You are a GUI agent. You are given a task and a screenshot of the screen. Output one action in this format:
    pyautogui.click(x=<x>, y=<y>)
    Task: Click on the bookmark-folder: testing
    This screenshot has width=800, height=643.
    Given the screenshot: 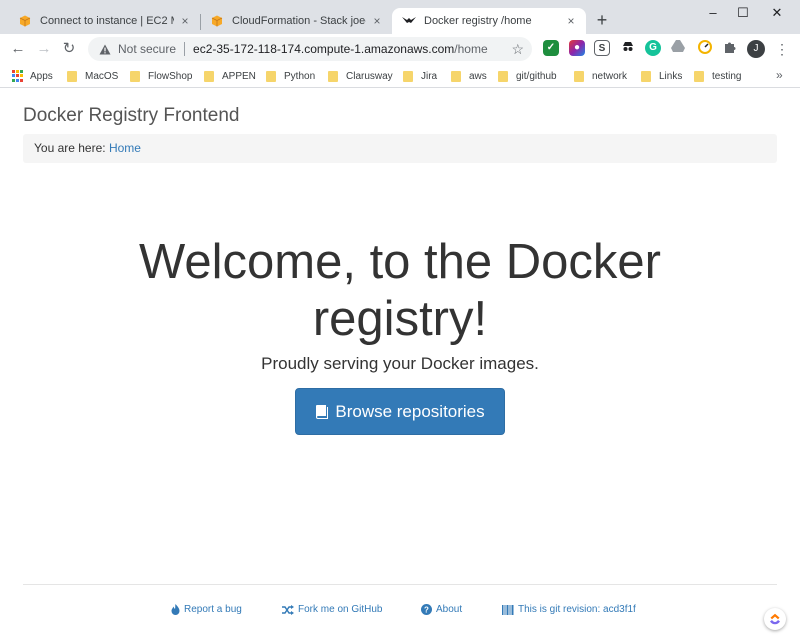 What is the action you would take?
    pyautogui.click(x=717, y=76)
    